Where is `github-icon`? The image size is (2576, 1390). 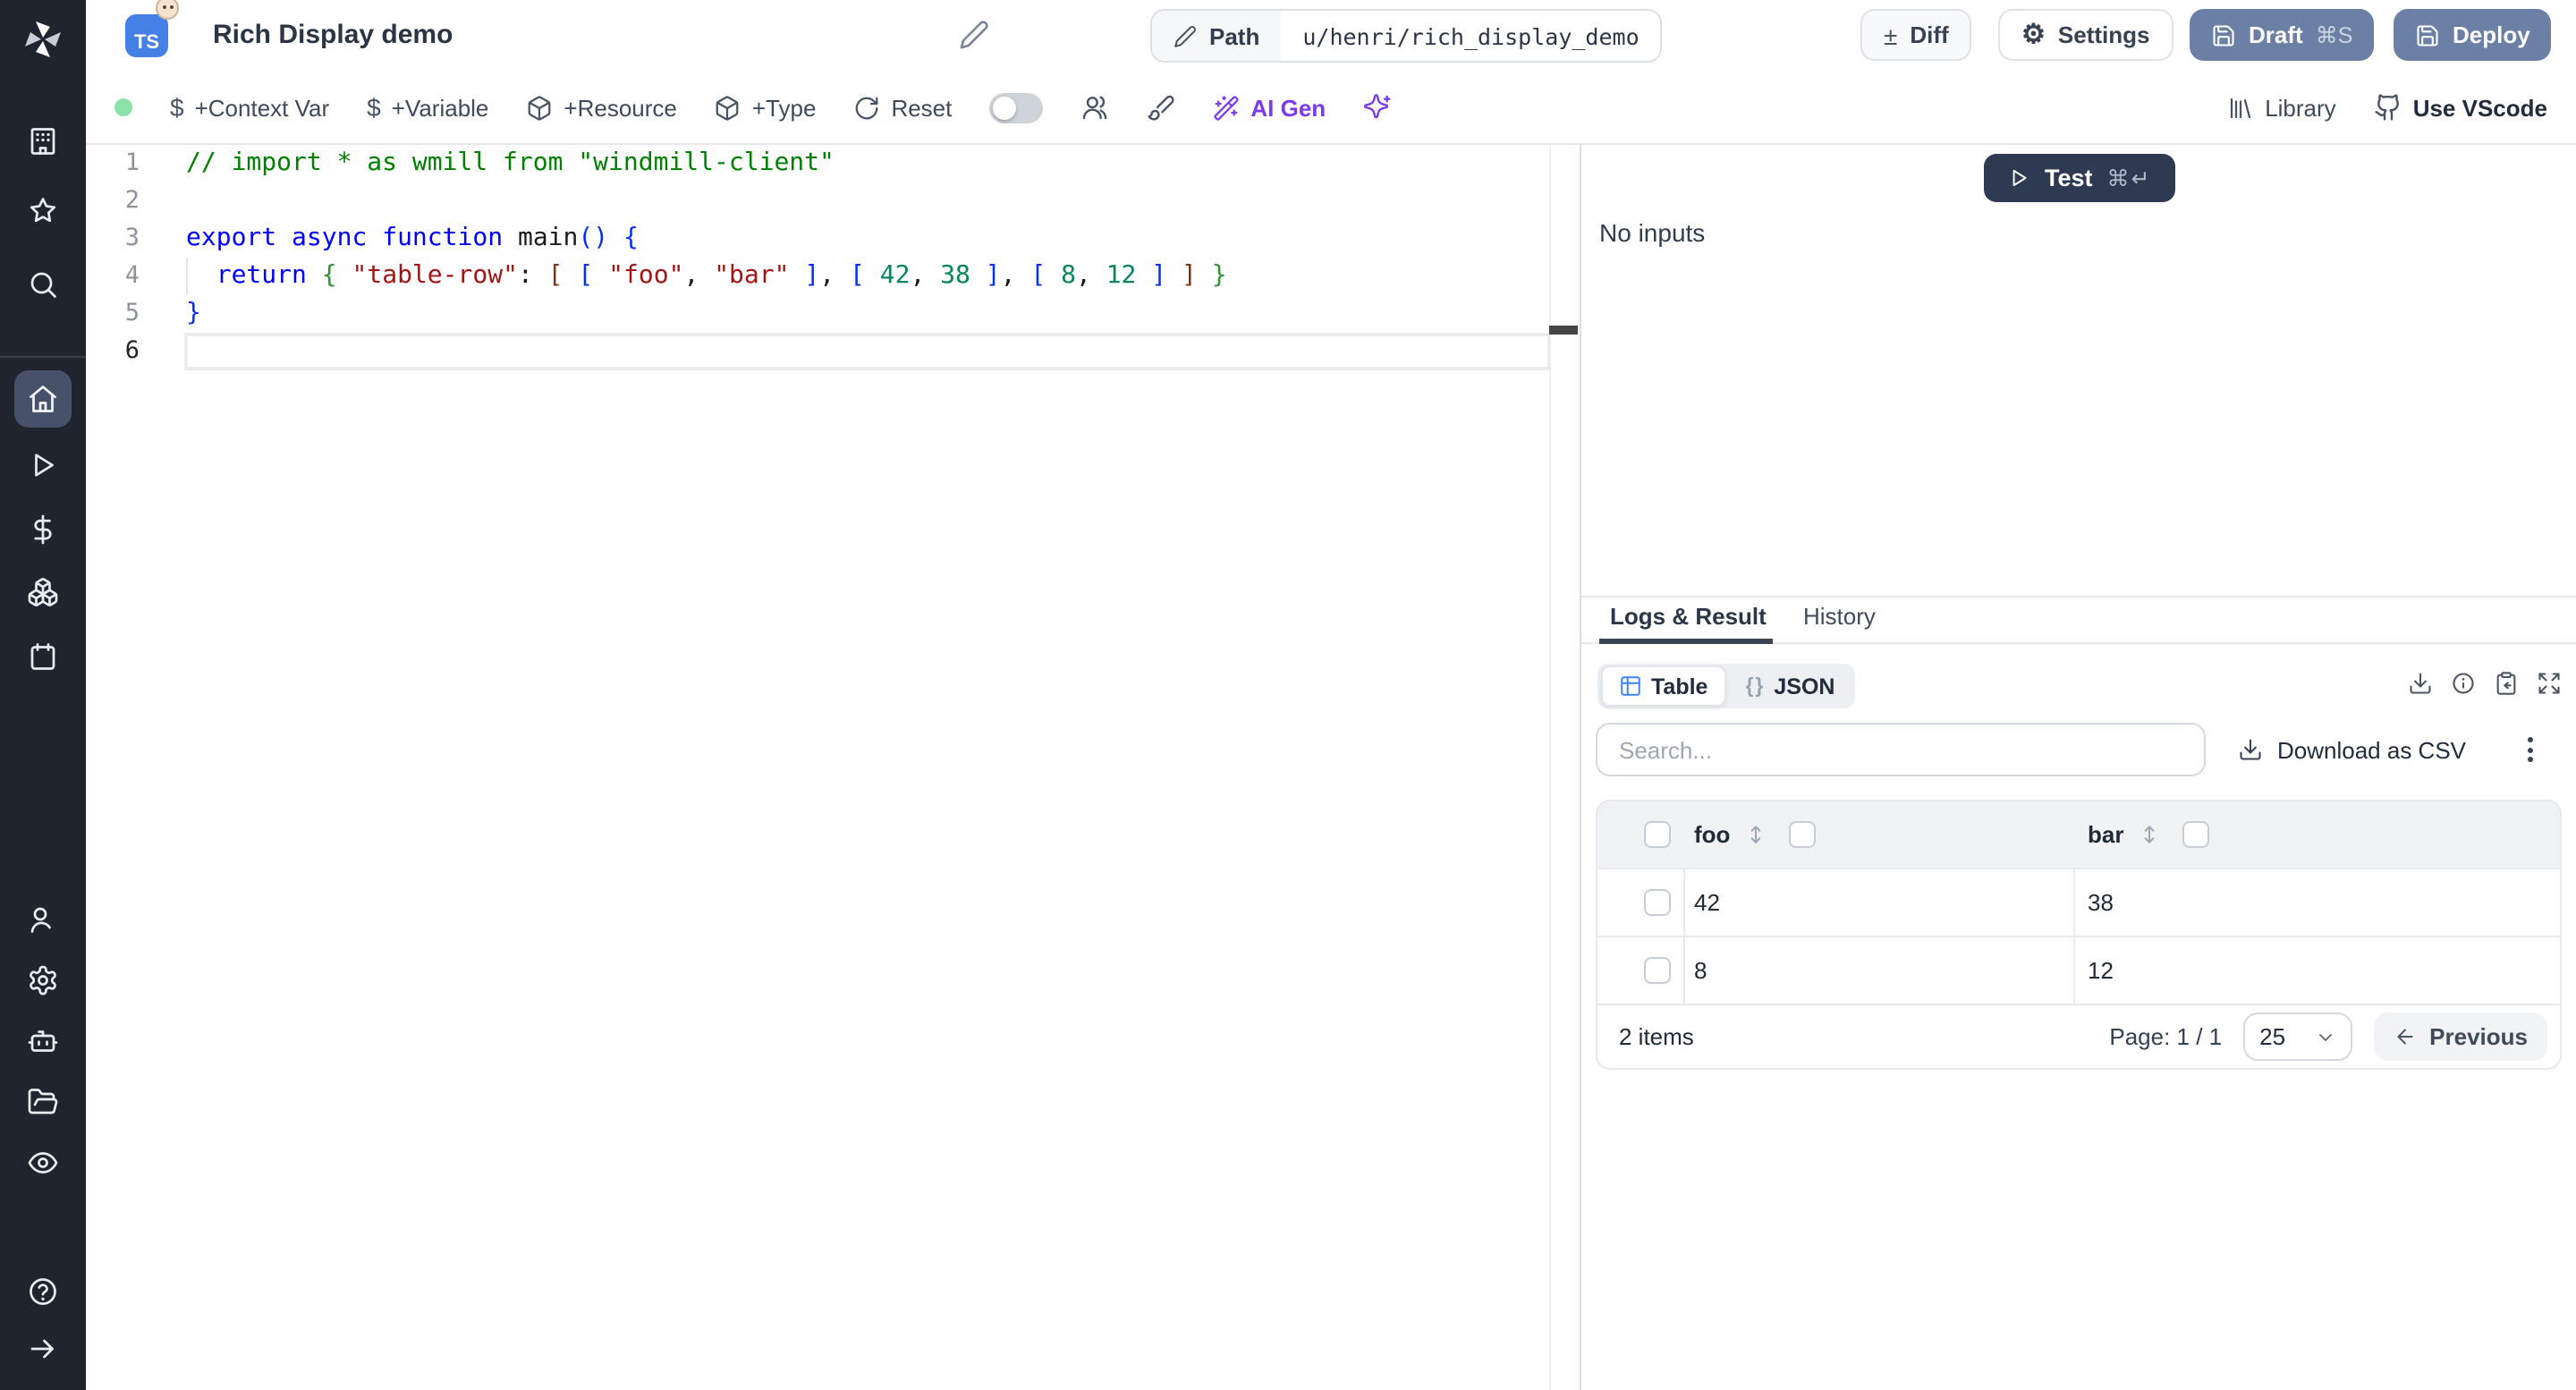
github-icon is located at coordinates (2387, 107).